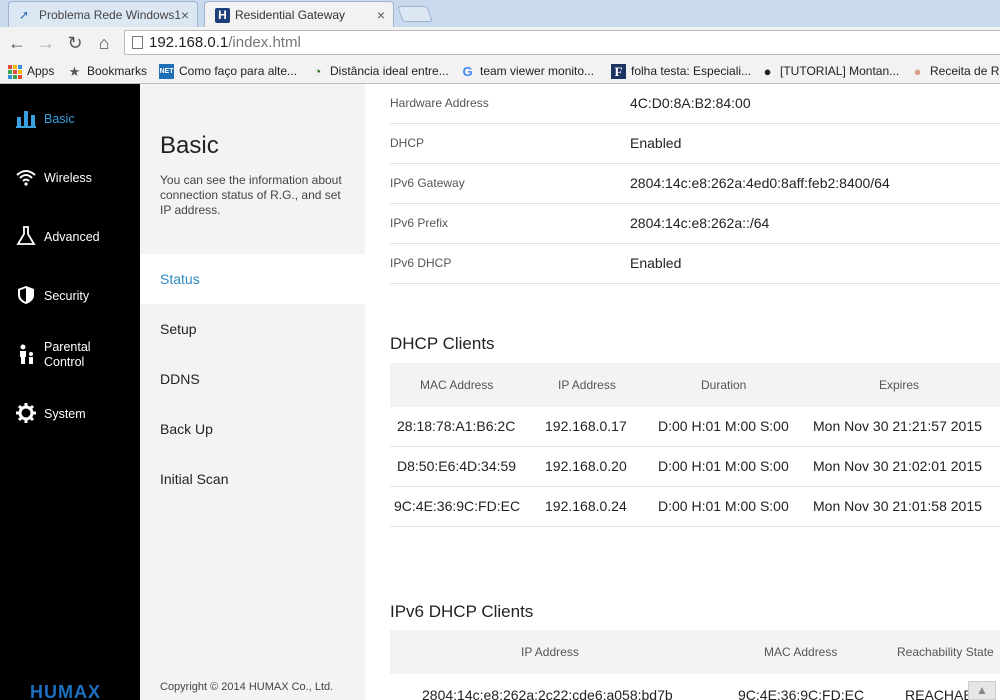 Image resolution: width=1000 pixels, height=700 pixels. I want to click on status-value: 2804:14c:e8:262a::/64, so click(700, 223).